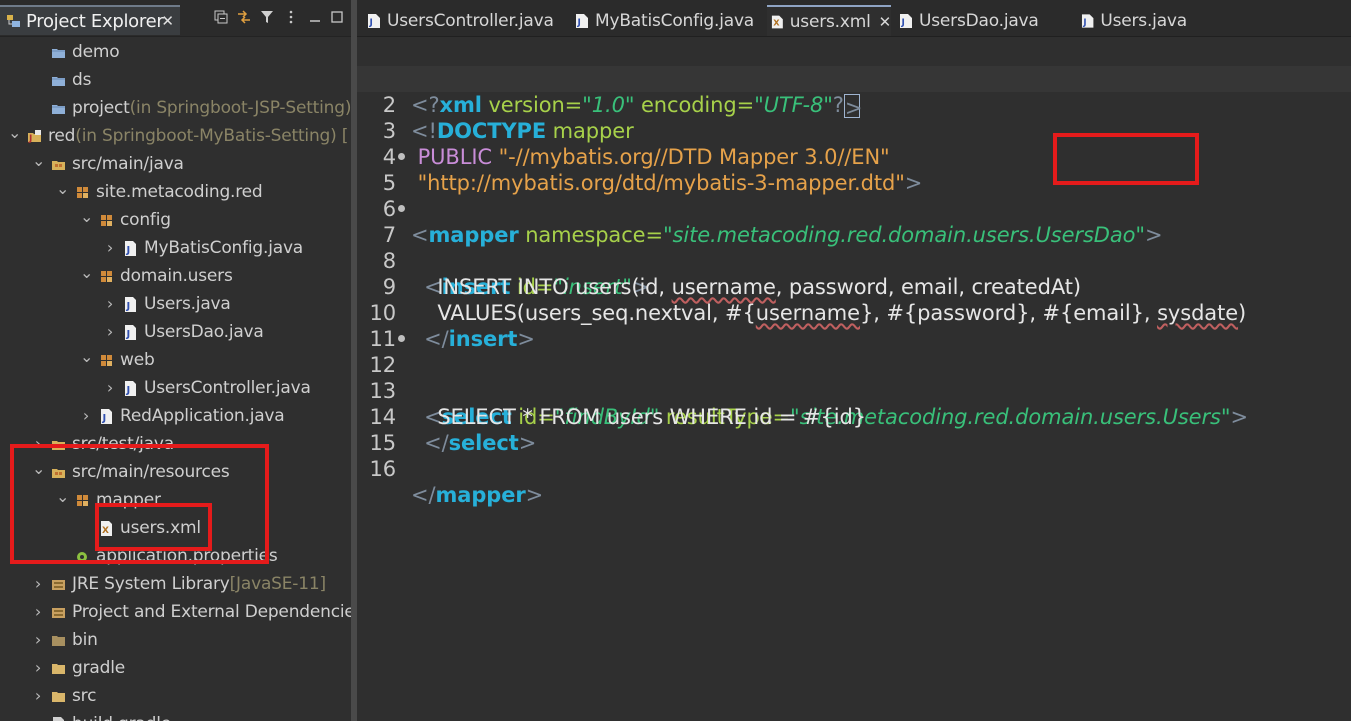 The width and height of the screenshot is (1351, 721). I want to click on minimize-icon, so click(315, 17).